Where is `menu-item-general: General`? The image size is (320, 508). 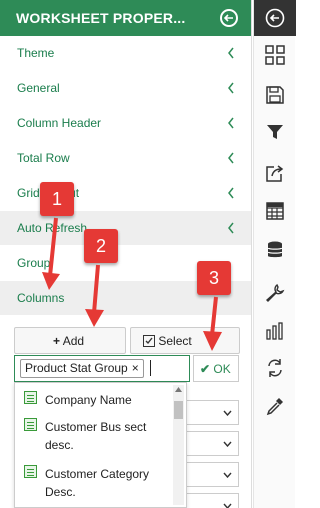
menu-item-general: General is located at coordinates (125, 88).